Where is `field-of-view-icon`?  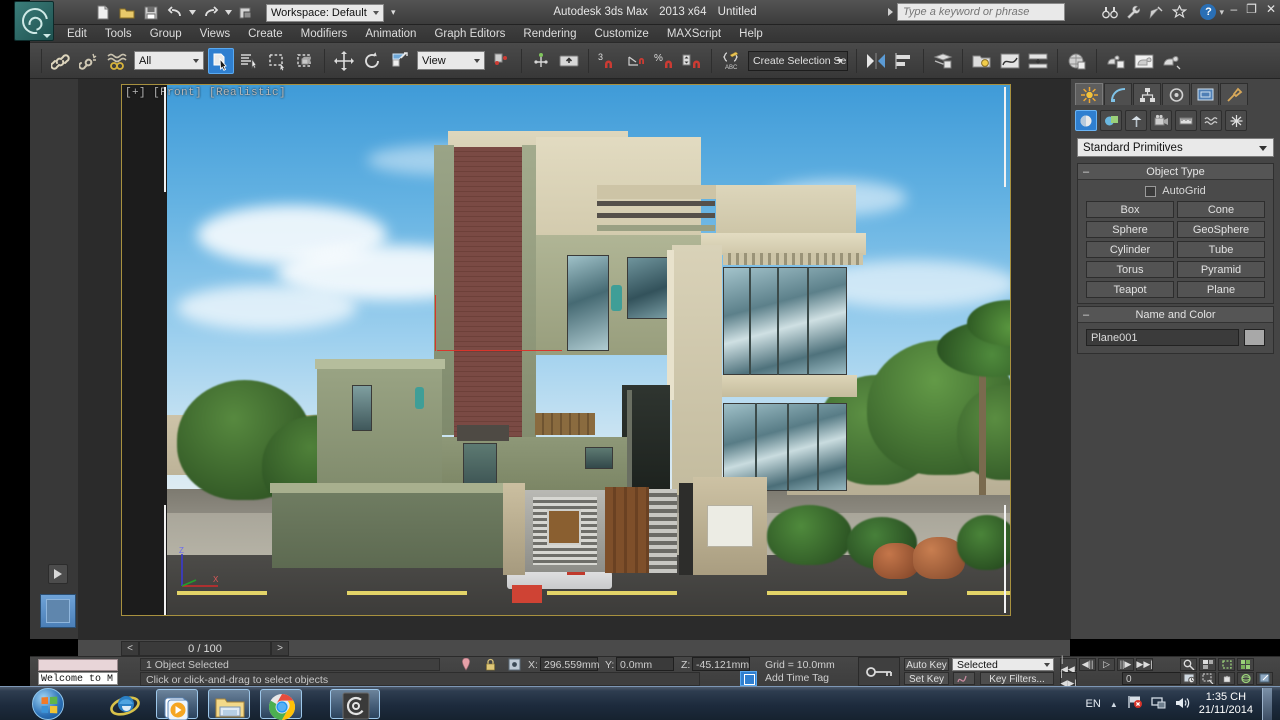
field-of-view-icon is located at coordinates (1207, 678).